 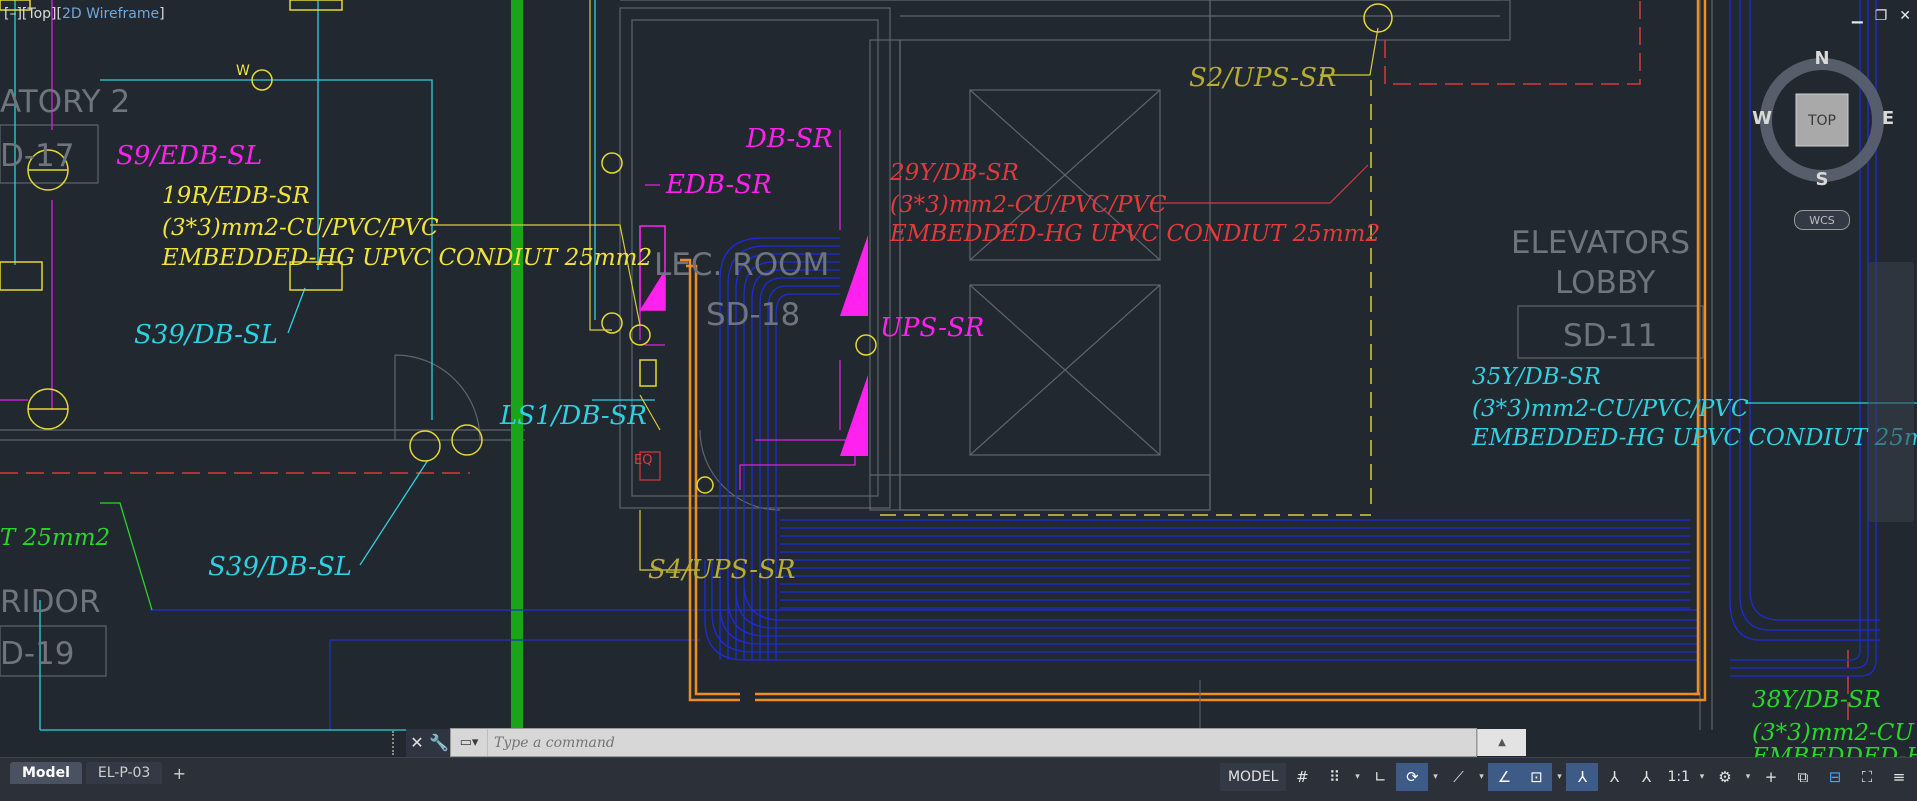 I want to click on label-edb-sr: EDB-SR, so click(x=718, y=185).